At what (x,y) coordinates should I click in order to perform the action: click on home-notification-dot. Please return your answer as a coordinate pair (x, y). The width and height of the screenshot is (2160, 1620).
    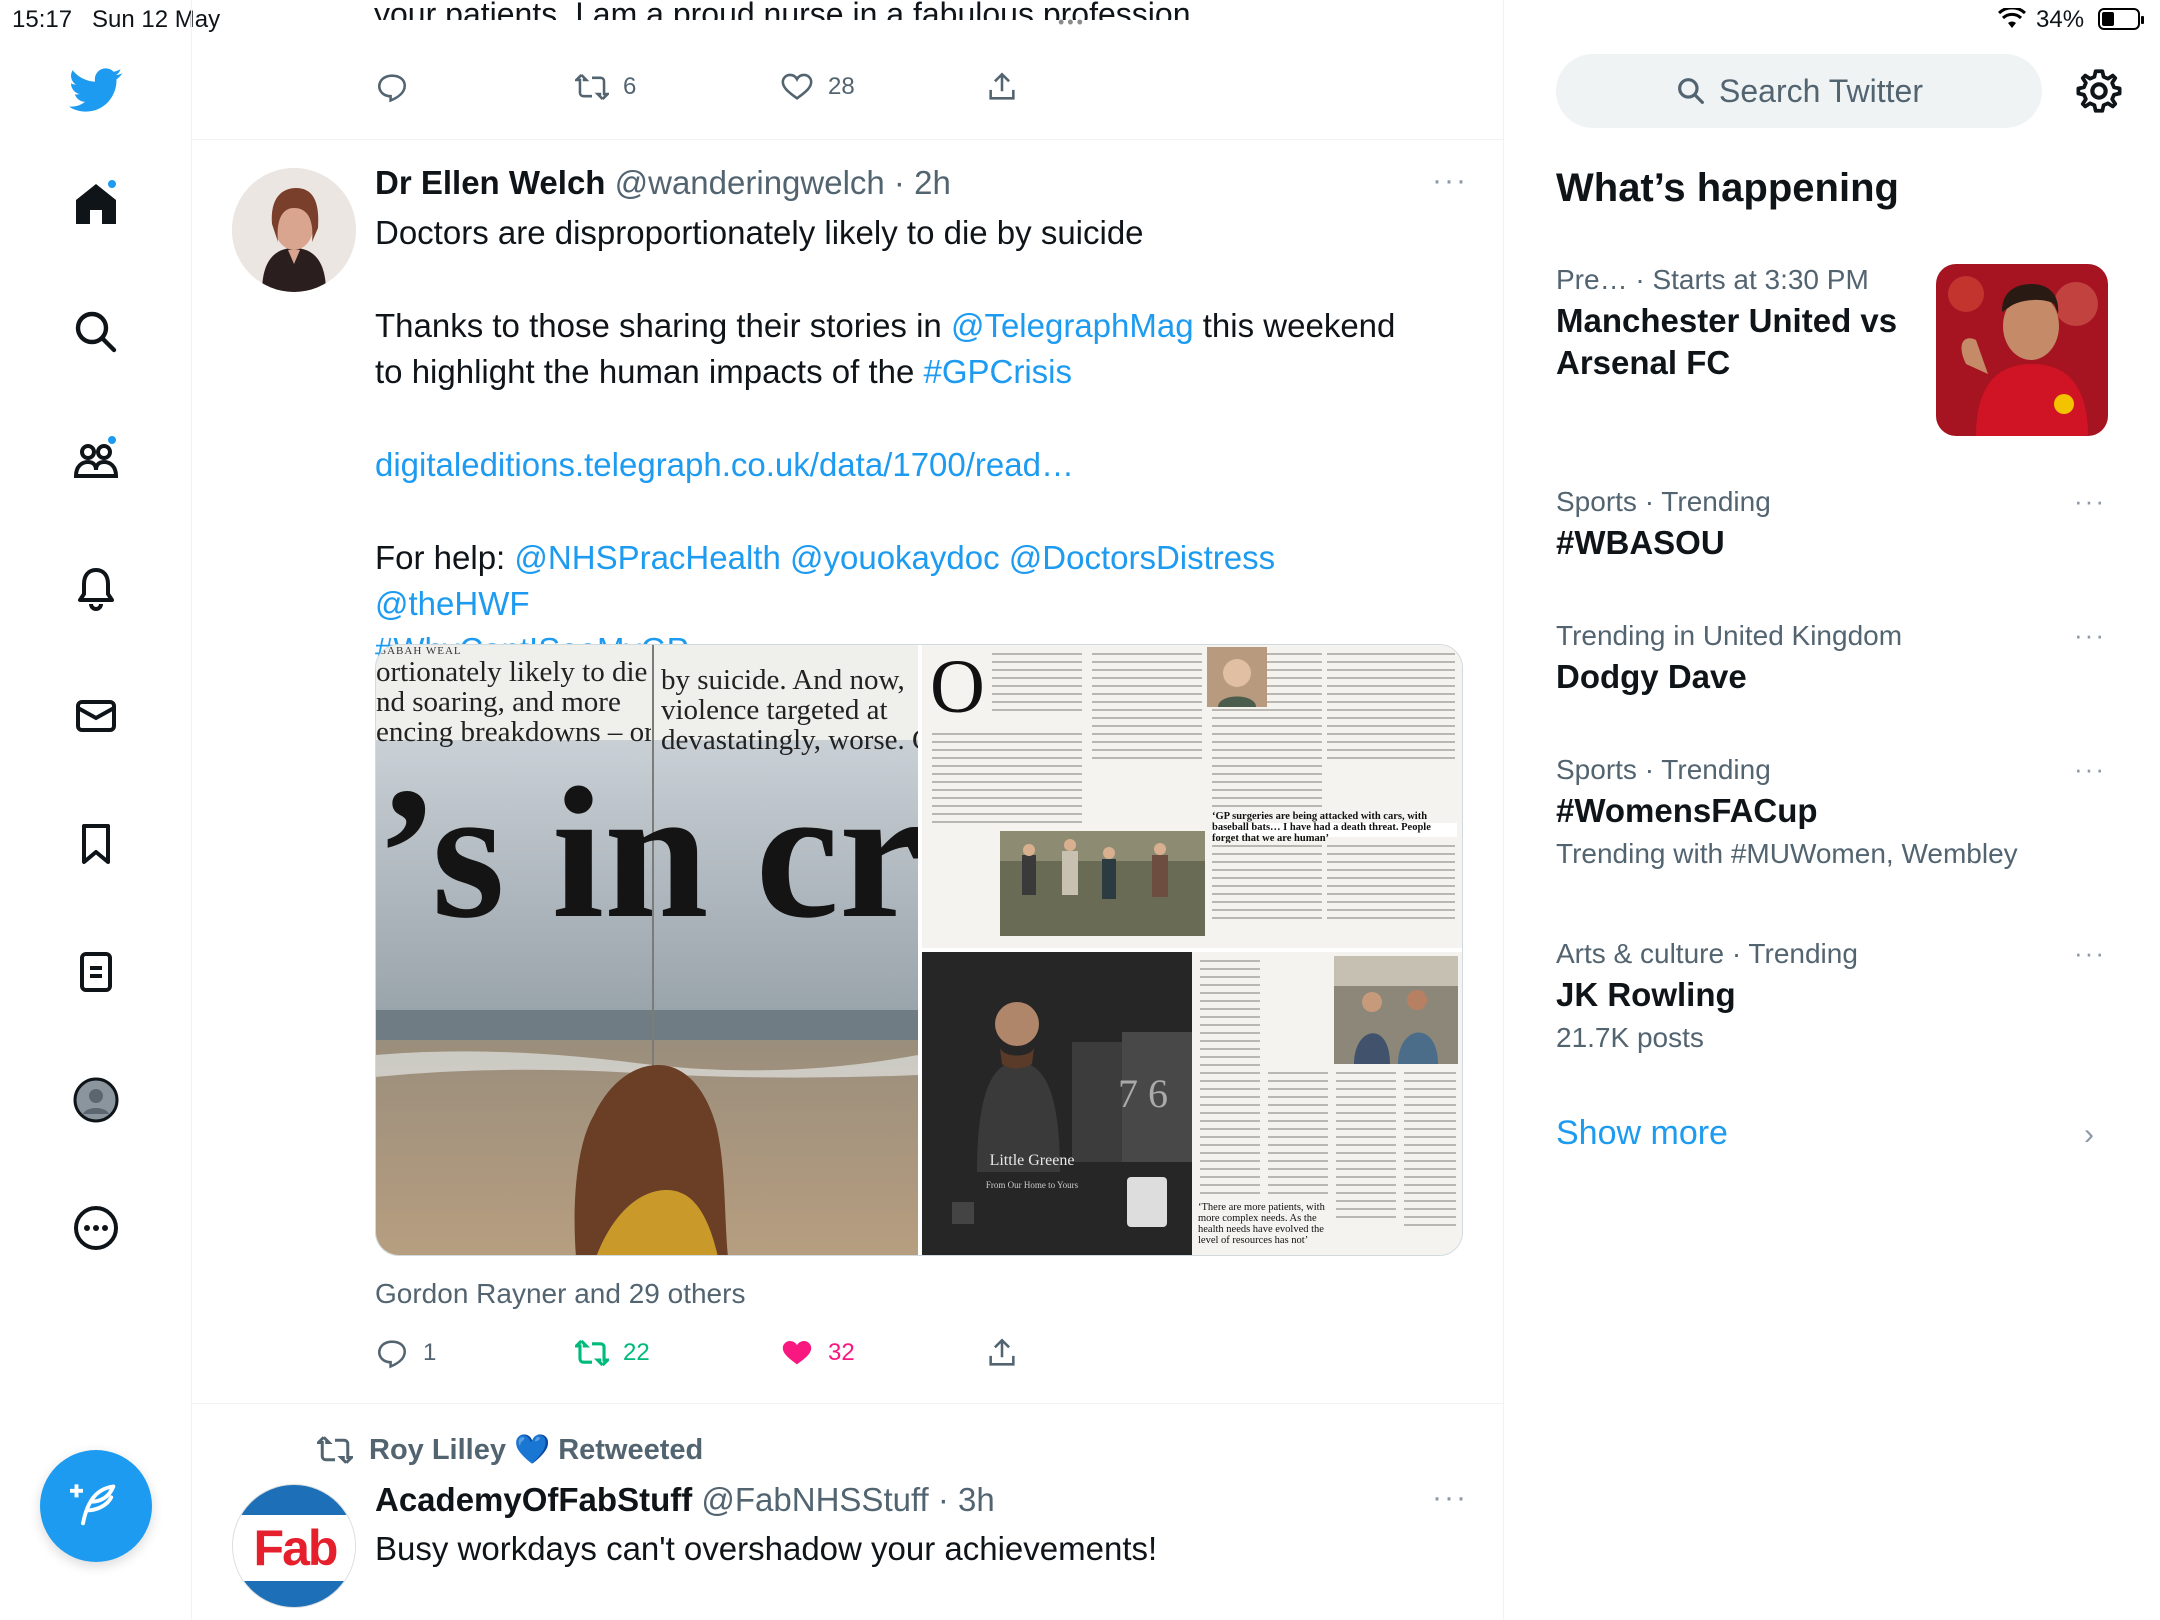
    Looking at the image, I should click on (112, 184).